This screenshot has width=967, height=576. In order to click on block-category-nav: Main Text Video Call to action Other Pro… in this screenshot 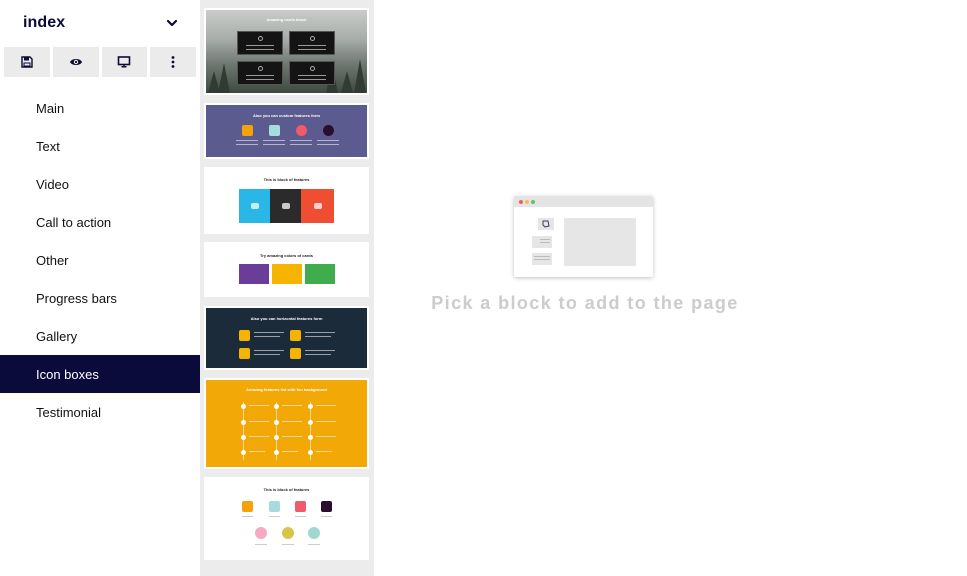, I will do `click(100, 260)`.